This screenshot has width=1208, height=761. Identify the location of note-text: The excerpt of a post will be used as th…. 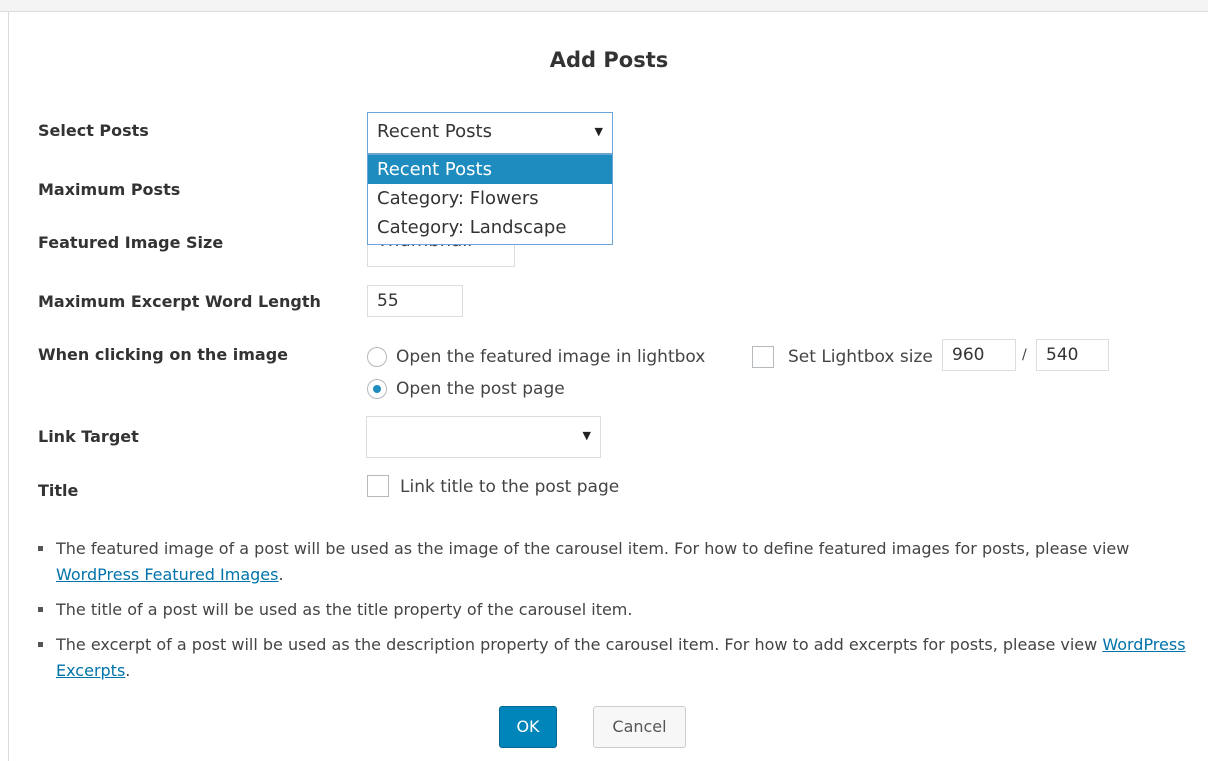
(579, 644).